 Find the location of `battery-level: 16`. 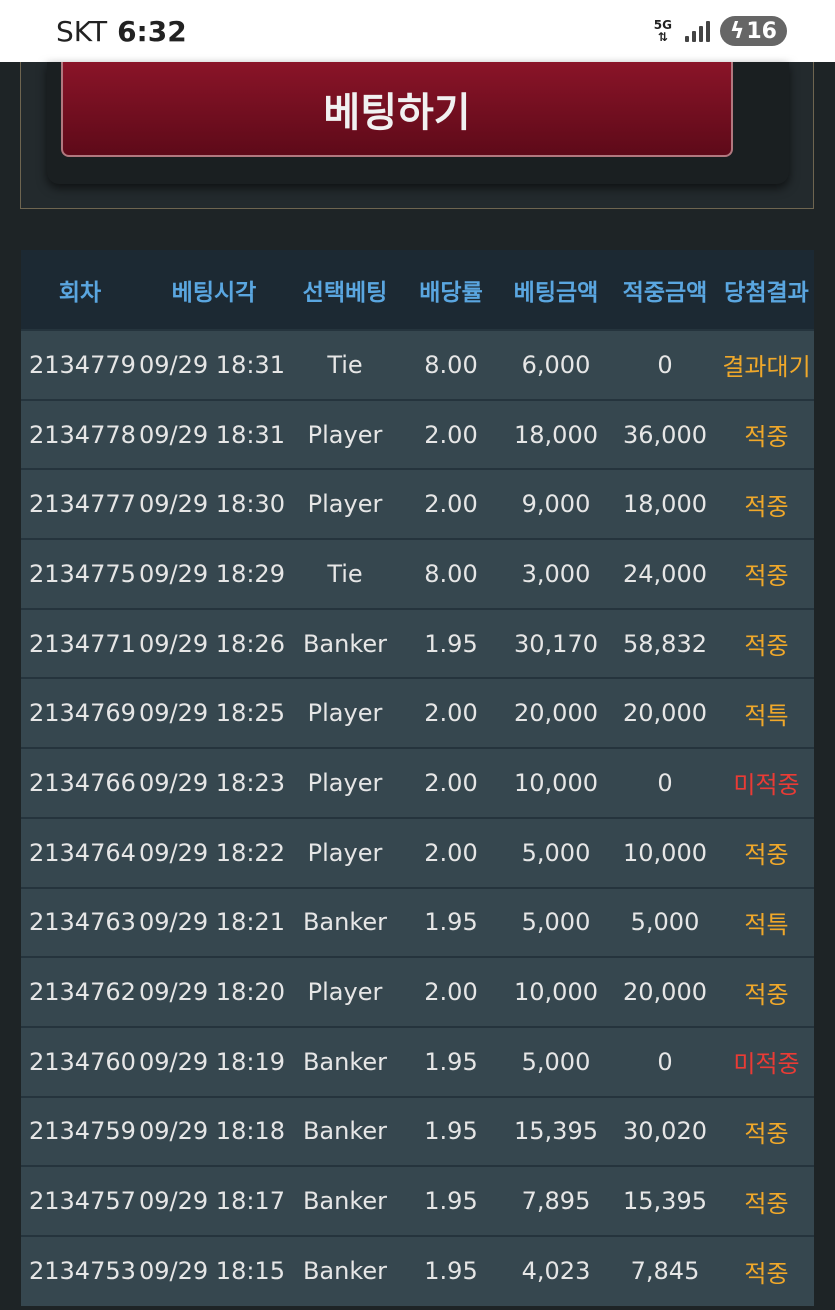

battery-level: 16 is located at coordinates (761, 31).